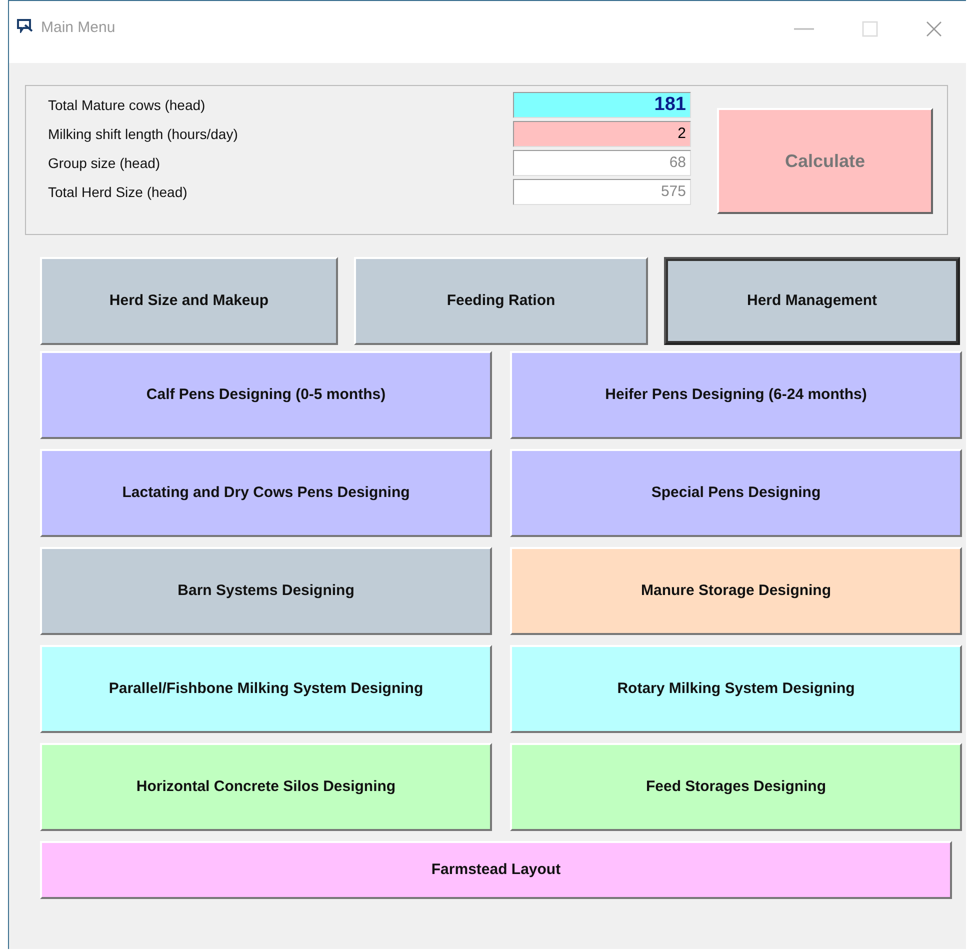 This screenshot has height=951, width=974. What do you see at coordinates (118, 192) in the screenshot?
I see `field-label: Total Herd Size (head)` at bounding box center [118, 192].